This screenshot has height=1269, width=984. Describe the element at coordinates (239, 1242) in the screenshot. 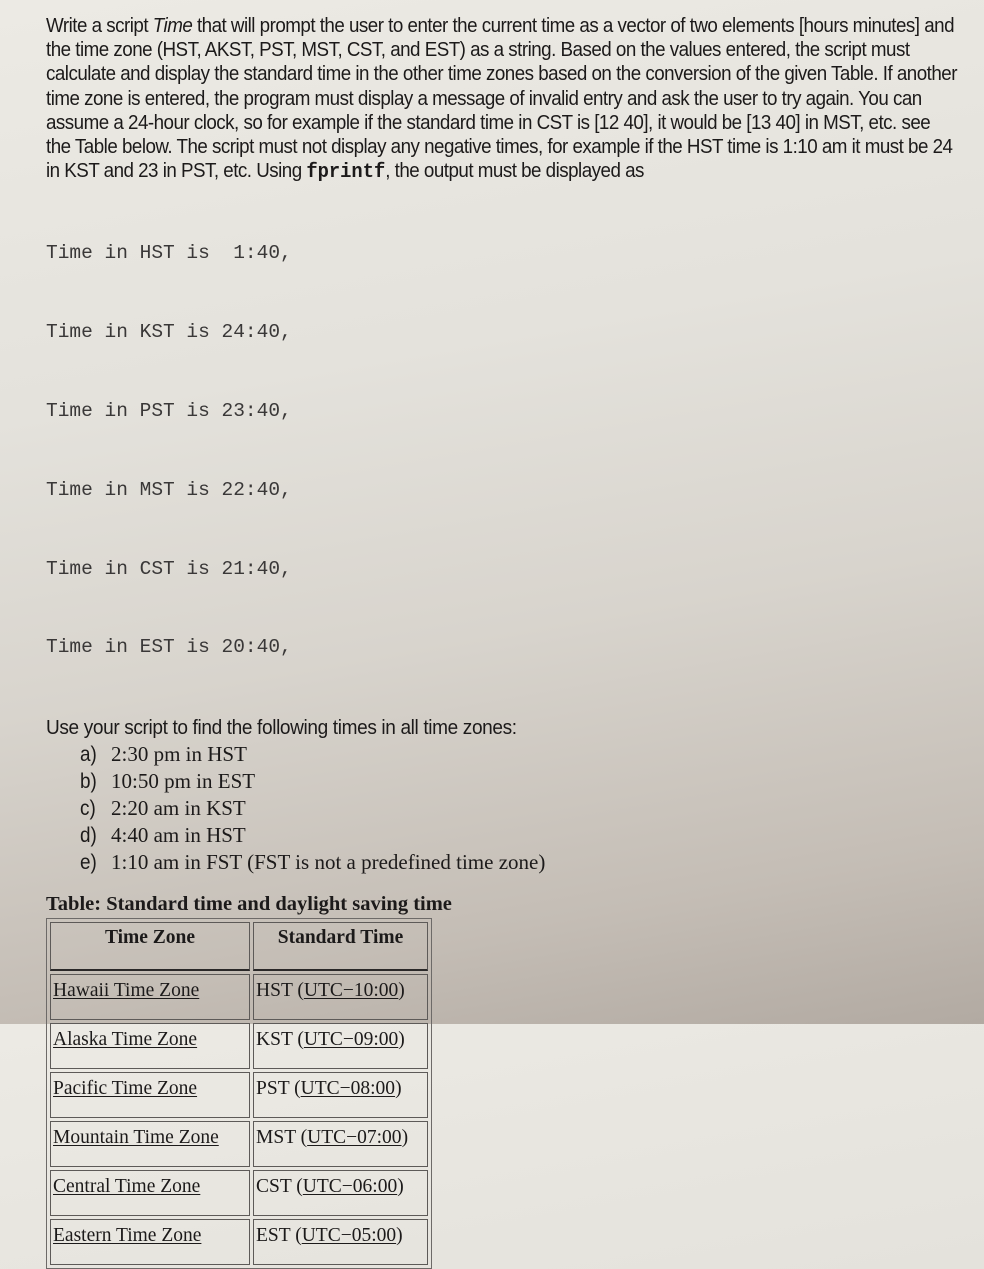

I see `table-row: Eastern Time Zone EST (UTC−05:00)` at that location.